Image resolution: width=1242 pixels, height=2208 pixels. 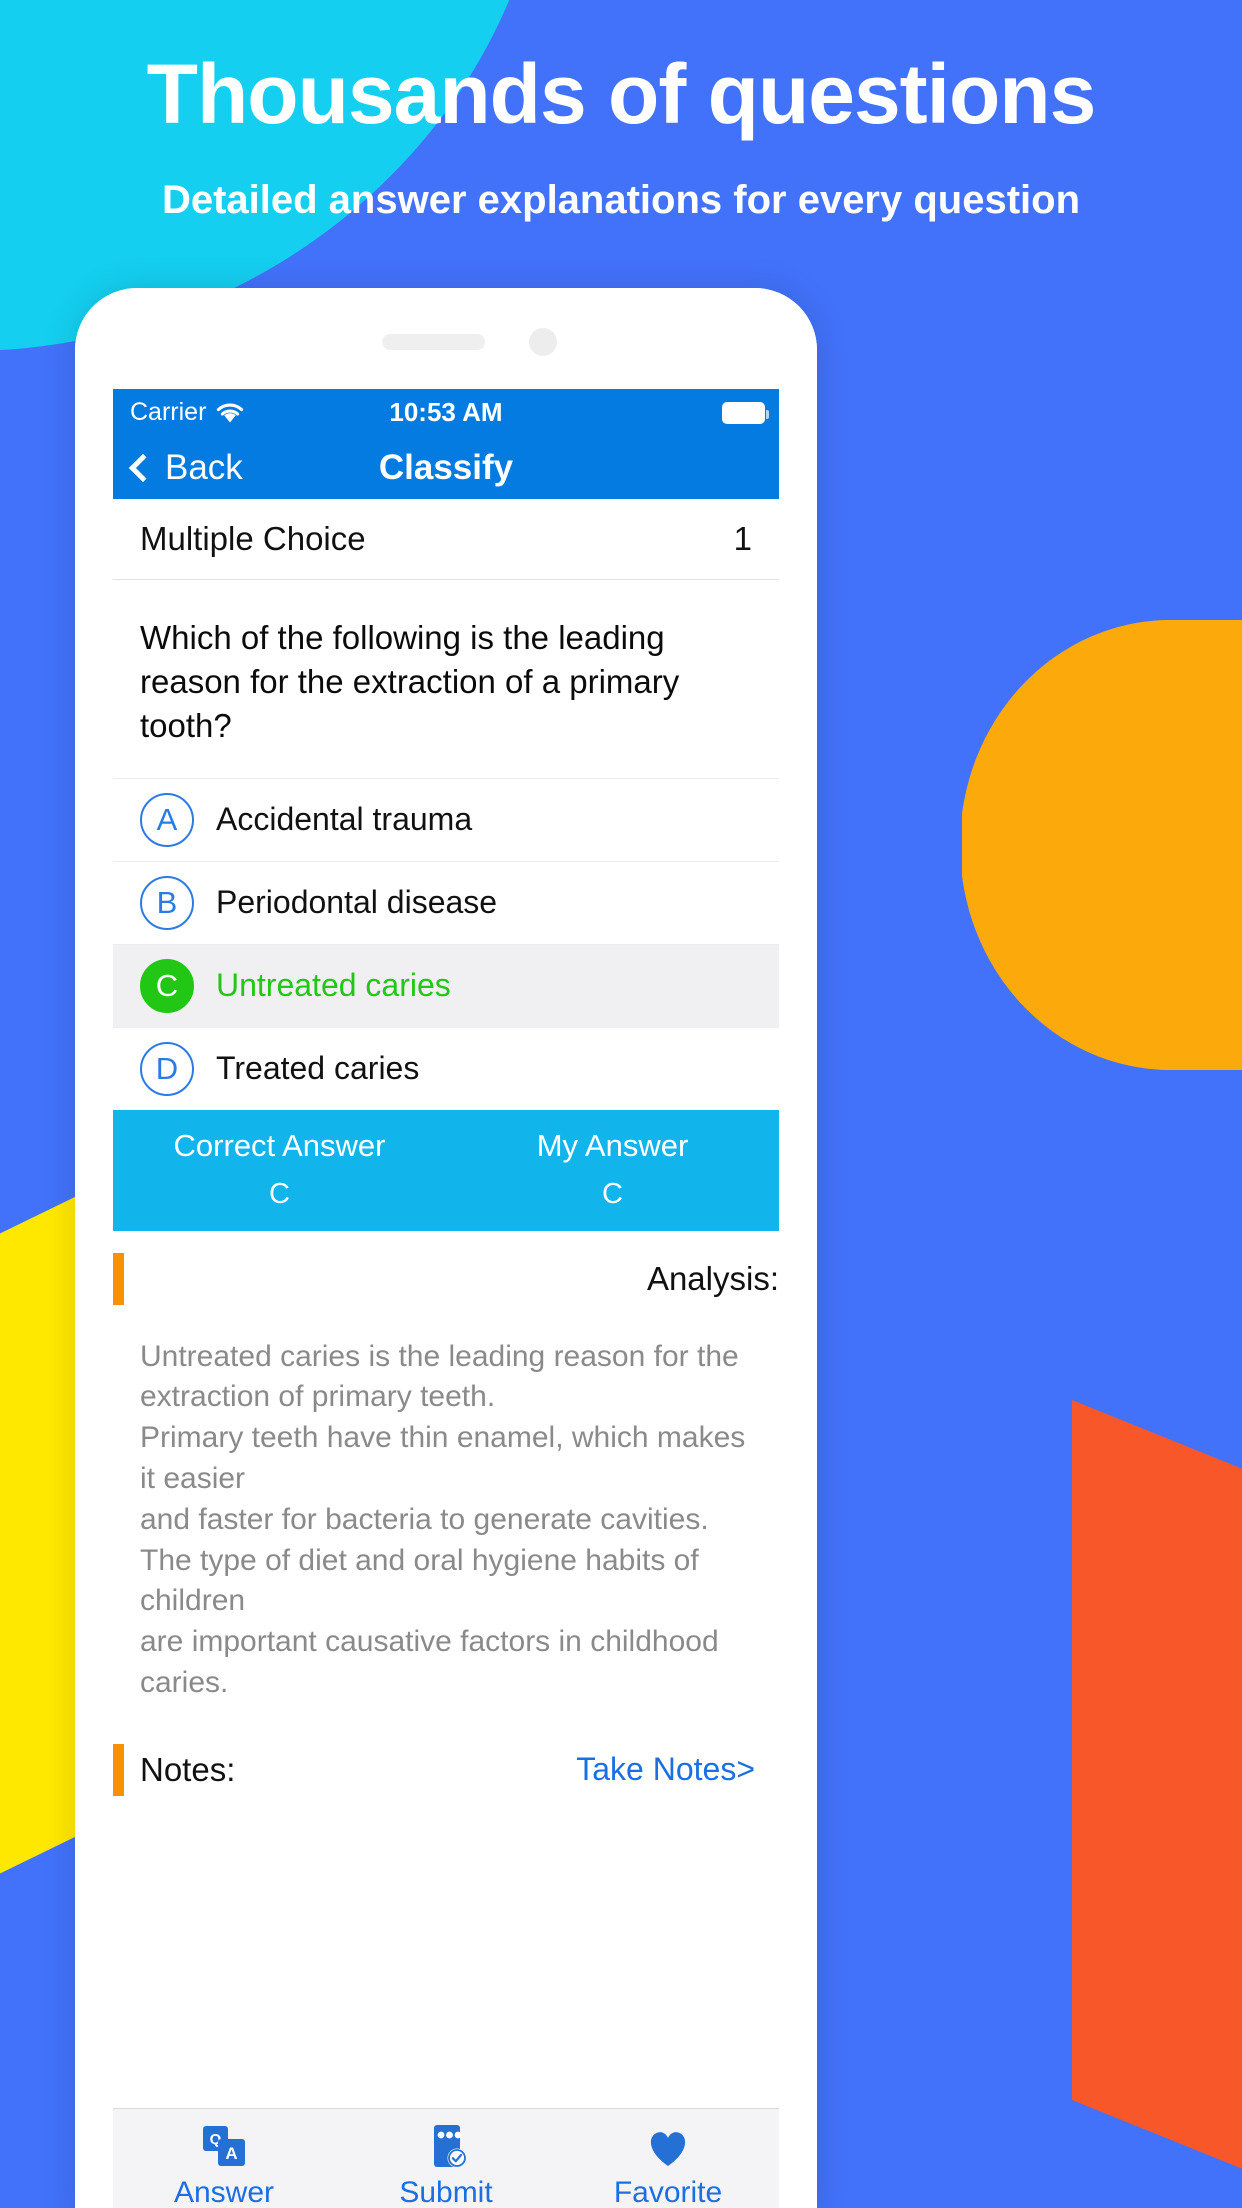 I want to click on tab-favorite: Favorite, so click(x=668, y=2163).